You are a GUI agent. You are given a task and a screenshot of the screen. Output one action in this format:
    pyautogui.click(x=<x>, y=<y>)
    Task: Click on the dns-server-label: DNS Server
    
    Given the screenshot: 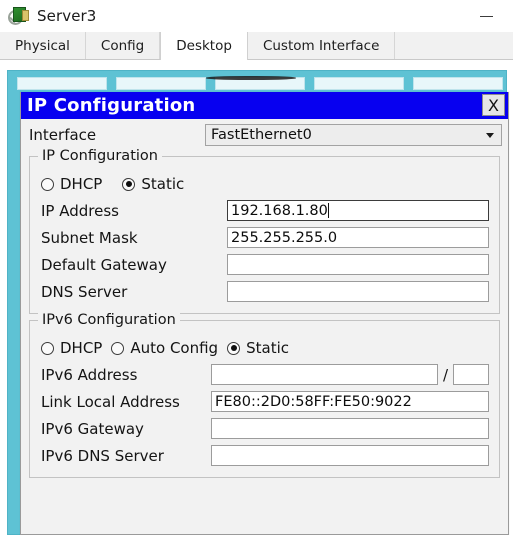 What is the action you would take?
    pyautogui.click(x=84, y=291)
    